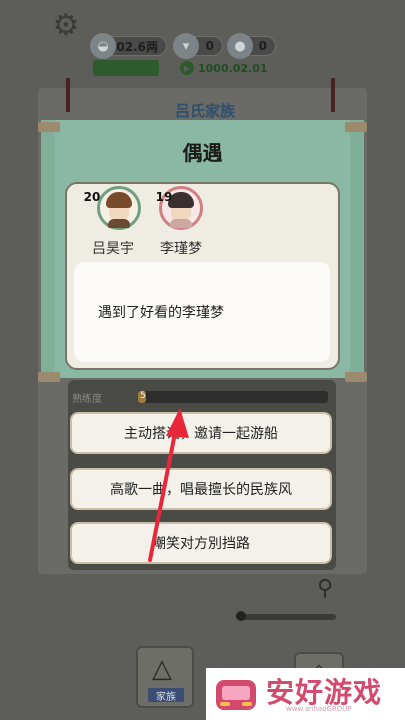  What do you see at coordinates (202, 153) in the screenshot?
I see `modal-title: 偶遇` at bounding box center [202, 153].